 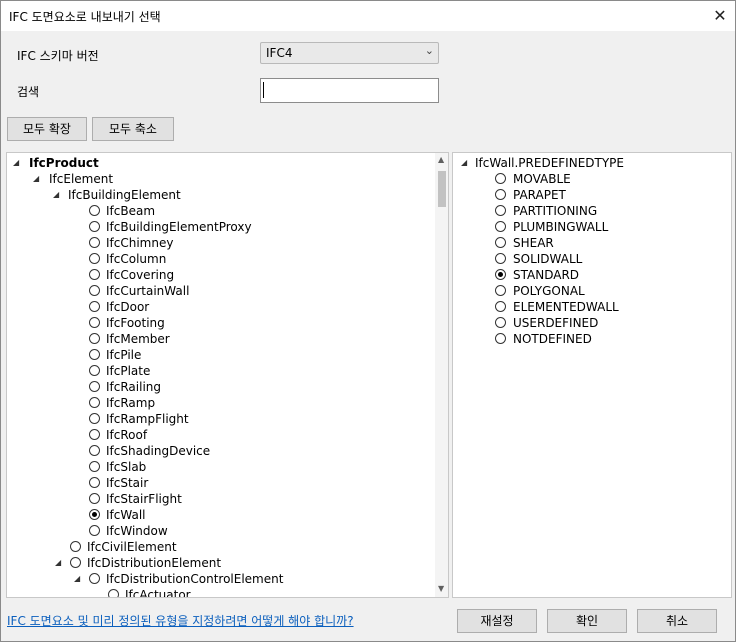 I want to click on tree-node-ifcpile: IfcPile, so click(x=217, y=355).